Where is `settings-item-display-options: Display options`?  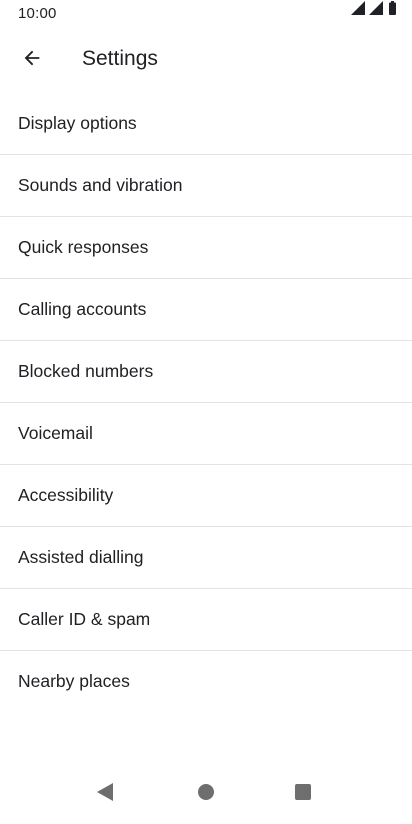
settings-item-display-options: Display options is located at coordinates (206, 124).